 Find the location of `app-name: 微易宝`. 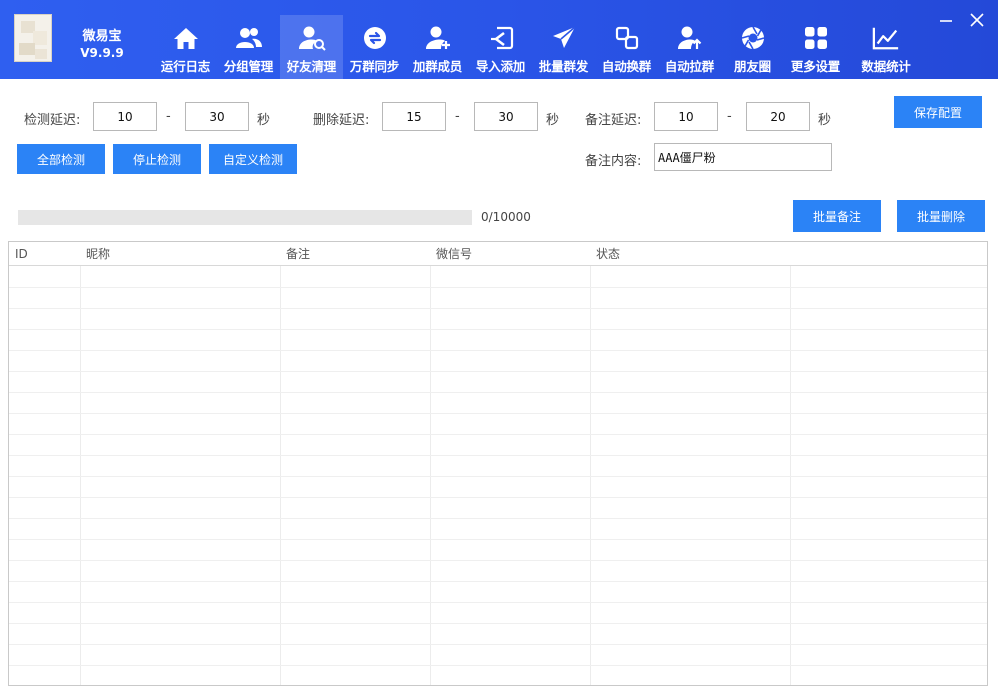

app-name: 微易宝 is located at coordinates (102, 36).